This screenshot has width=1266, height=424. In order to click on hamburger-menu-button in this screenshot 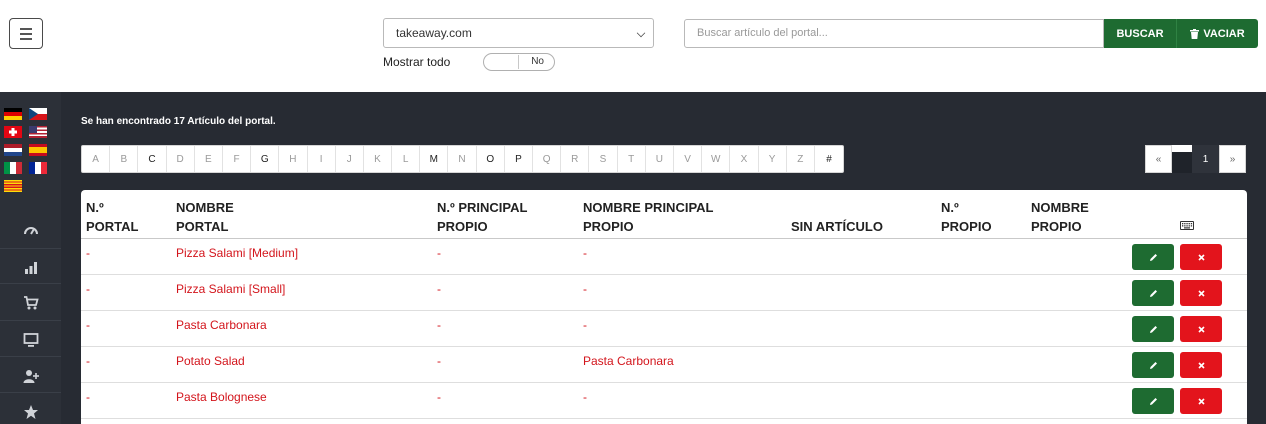, I will do `click(26, 33)`.